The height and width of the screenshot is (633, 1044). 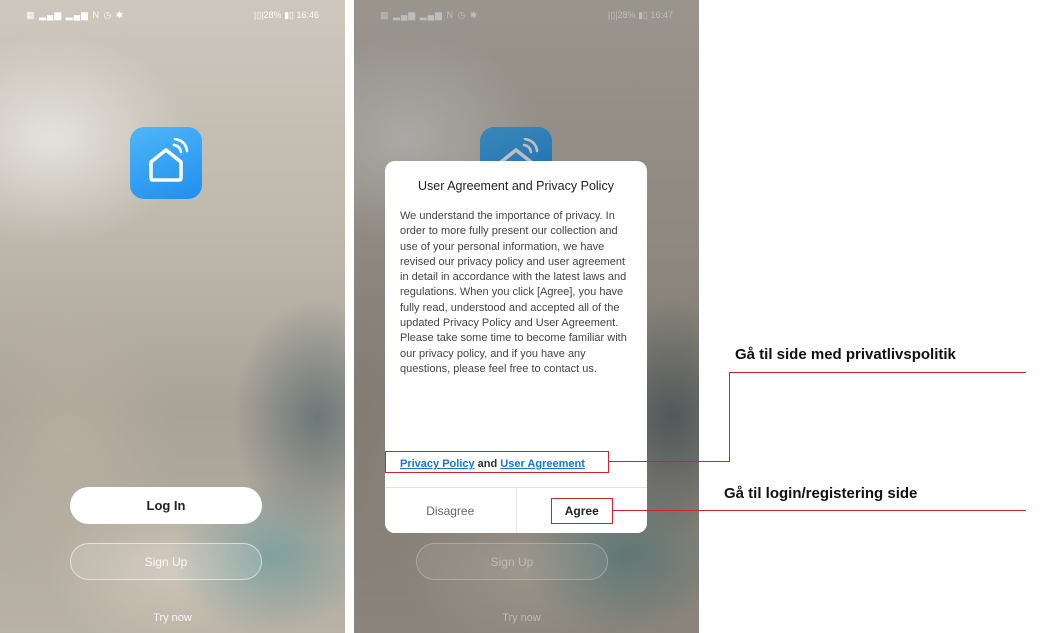 What do you see at coordinates (286, 14) in the screenshot?
I see `status-time-battery: |▯|28% ▮▯ 16:46` at bounding box center [286, 14].